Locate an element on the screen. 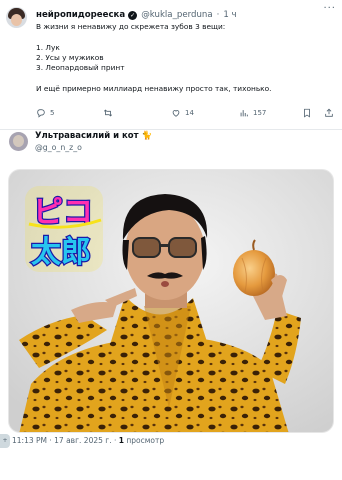  author-avatar is located at coordinates (16, 17).